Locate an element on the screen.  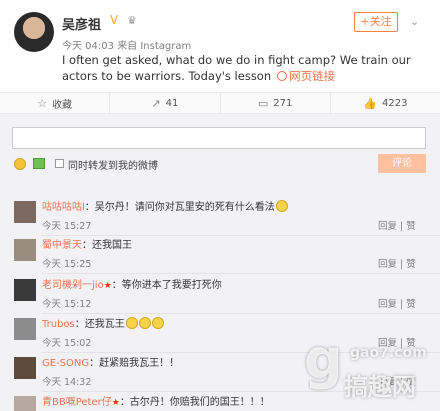
watermark-brand: 搞趣网 is located at coordinates (380, 387).